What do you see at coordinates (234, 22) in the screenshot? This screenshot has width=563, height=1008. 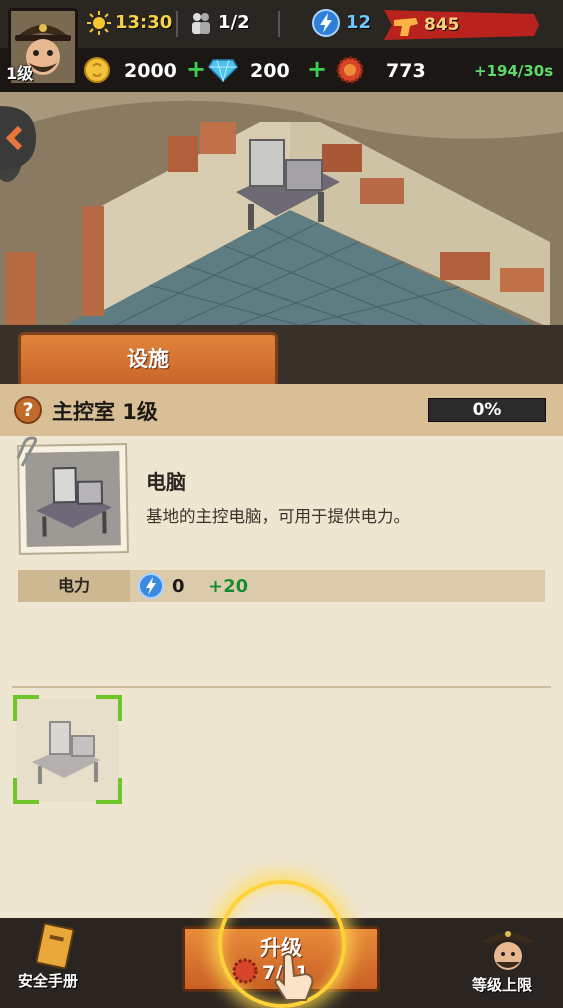 I see `population-count: 1/2` at bounding box center [234, 22].